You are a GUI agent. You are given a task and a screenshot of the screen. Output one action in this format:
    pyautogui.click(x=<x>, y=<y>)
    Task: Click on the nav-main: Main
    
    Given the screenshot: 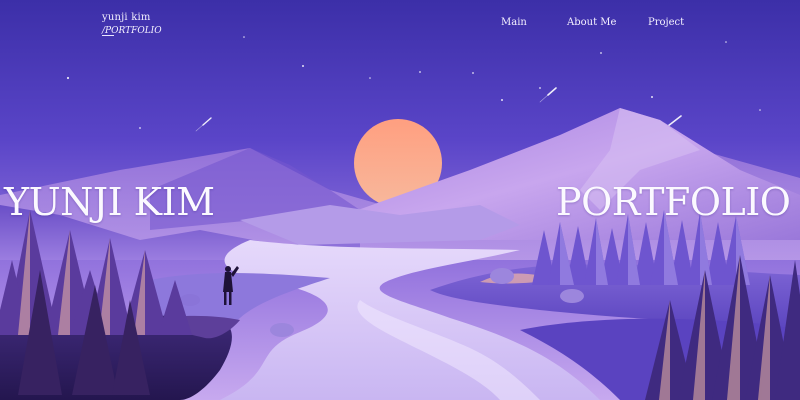 What is the action you would take?
    pyautogui.click(x=514, y=22)
    